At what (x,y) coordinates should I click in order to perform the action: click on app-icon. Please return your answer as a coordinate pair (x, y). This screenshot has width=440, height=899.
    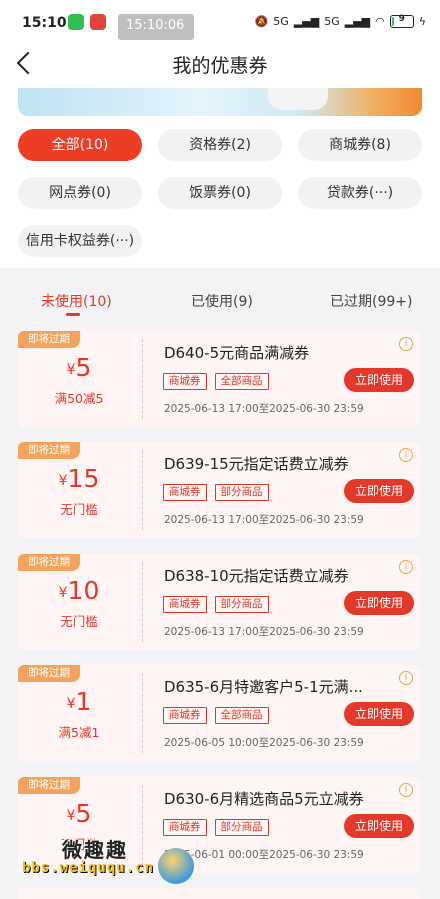
    Looking at the image, I should click on (98, 22).